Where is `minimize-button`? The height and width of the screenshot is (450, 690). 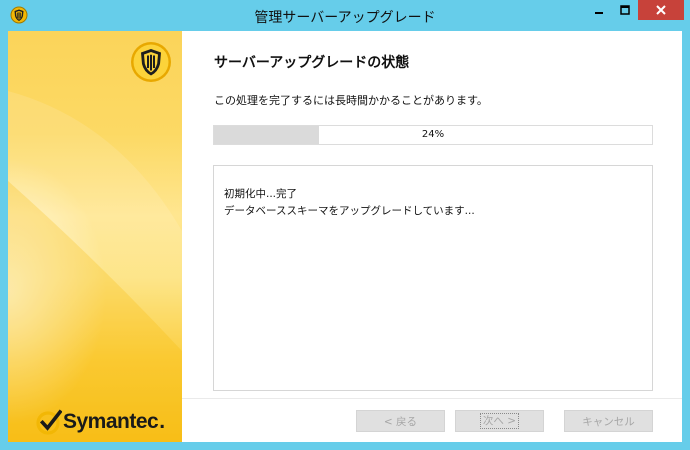 minimize-button is located at coordinates (599, 10).